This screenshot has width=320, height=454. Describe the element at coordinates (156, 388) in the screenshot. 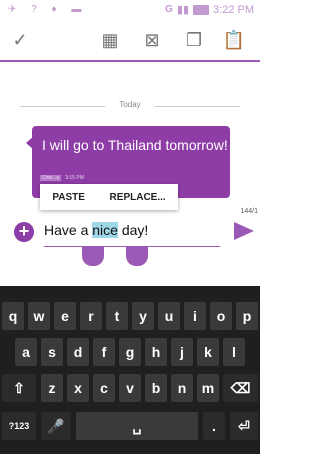

I see `key-b: b` at that location.